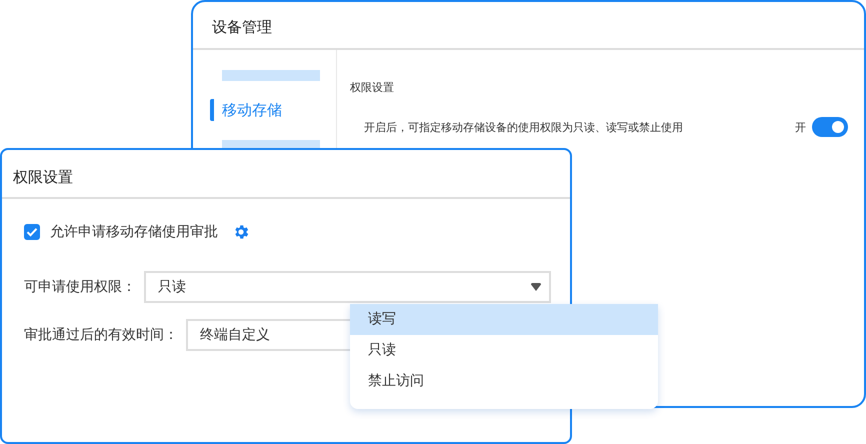 This screenshot has width=866, height=444. What do you see at coordinates (347, 287) in the screenshot?
I see `select-field: 只读` at bounding box center [347, 287].